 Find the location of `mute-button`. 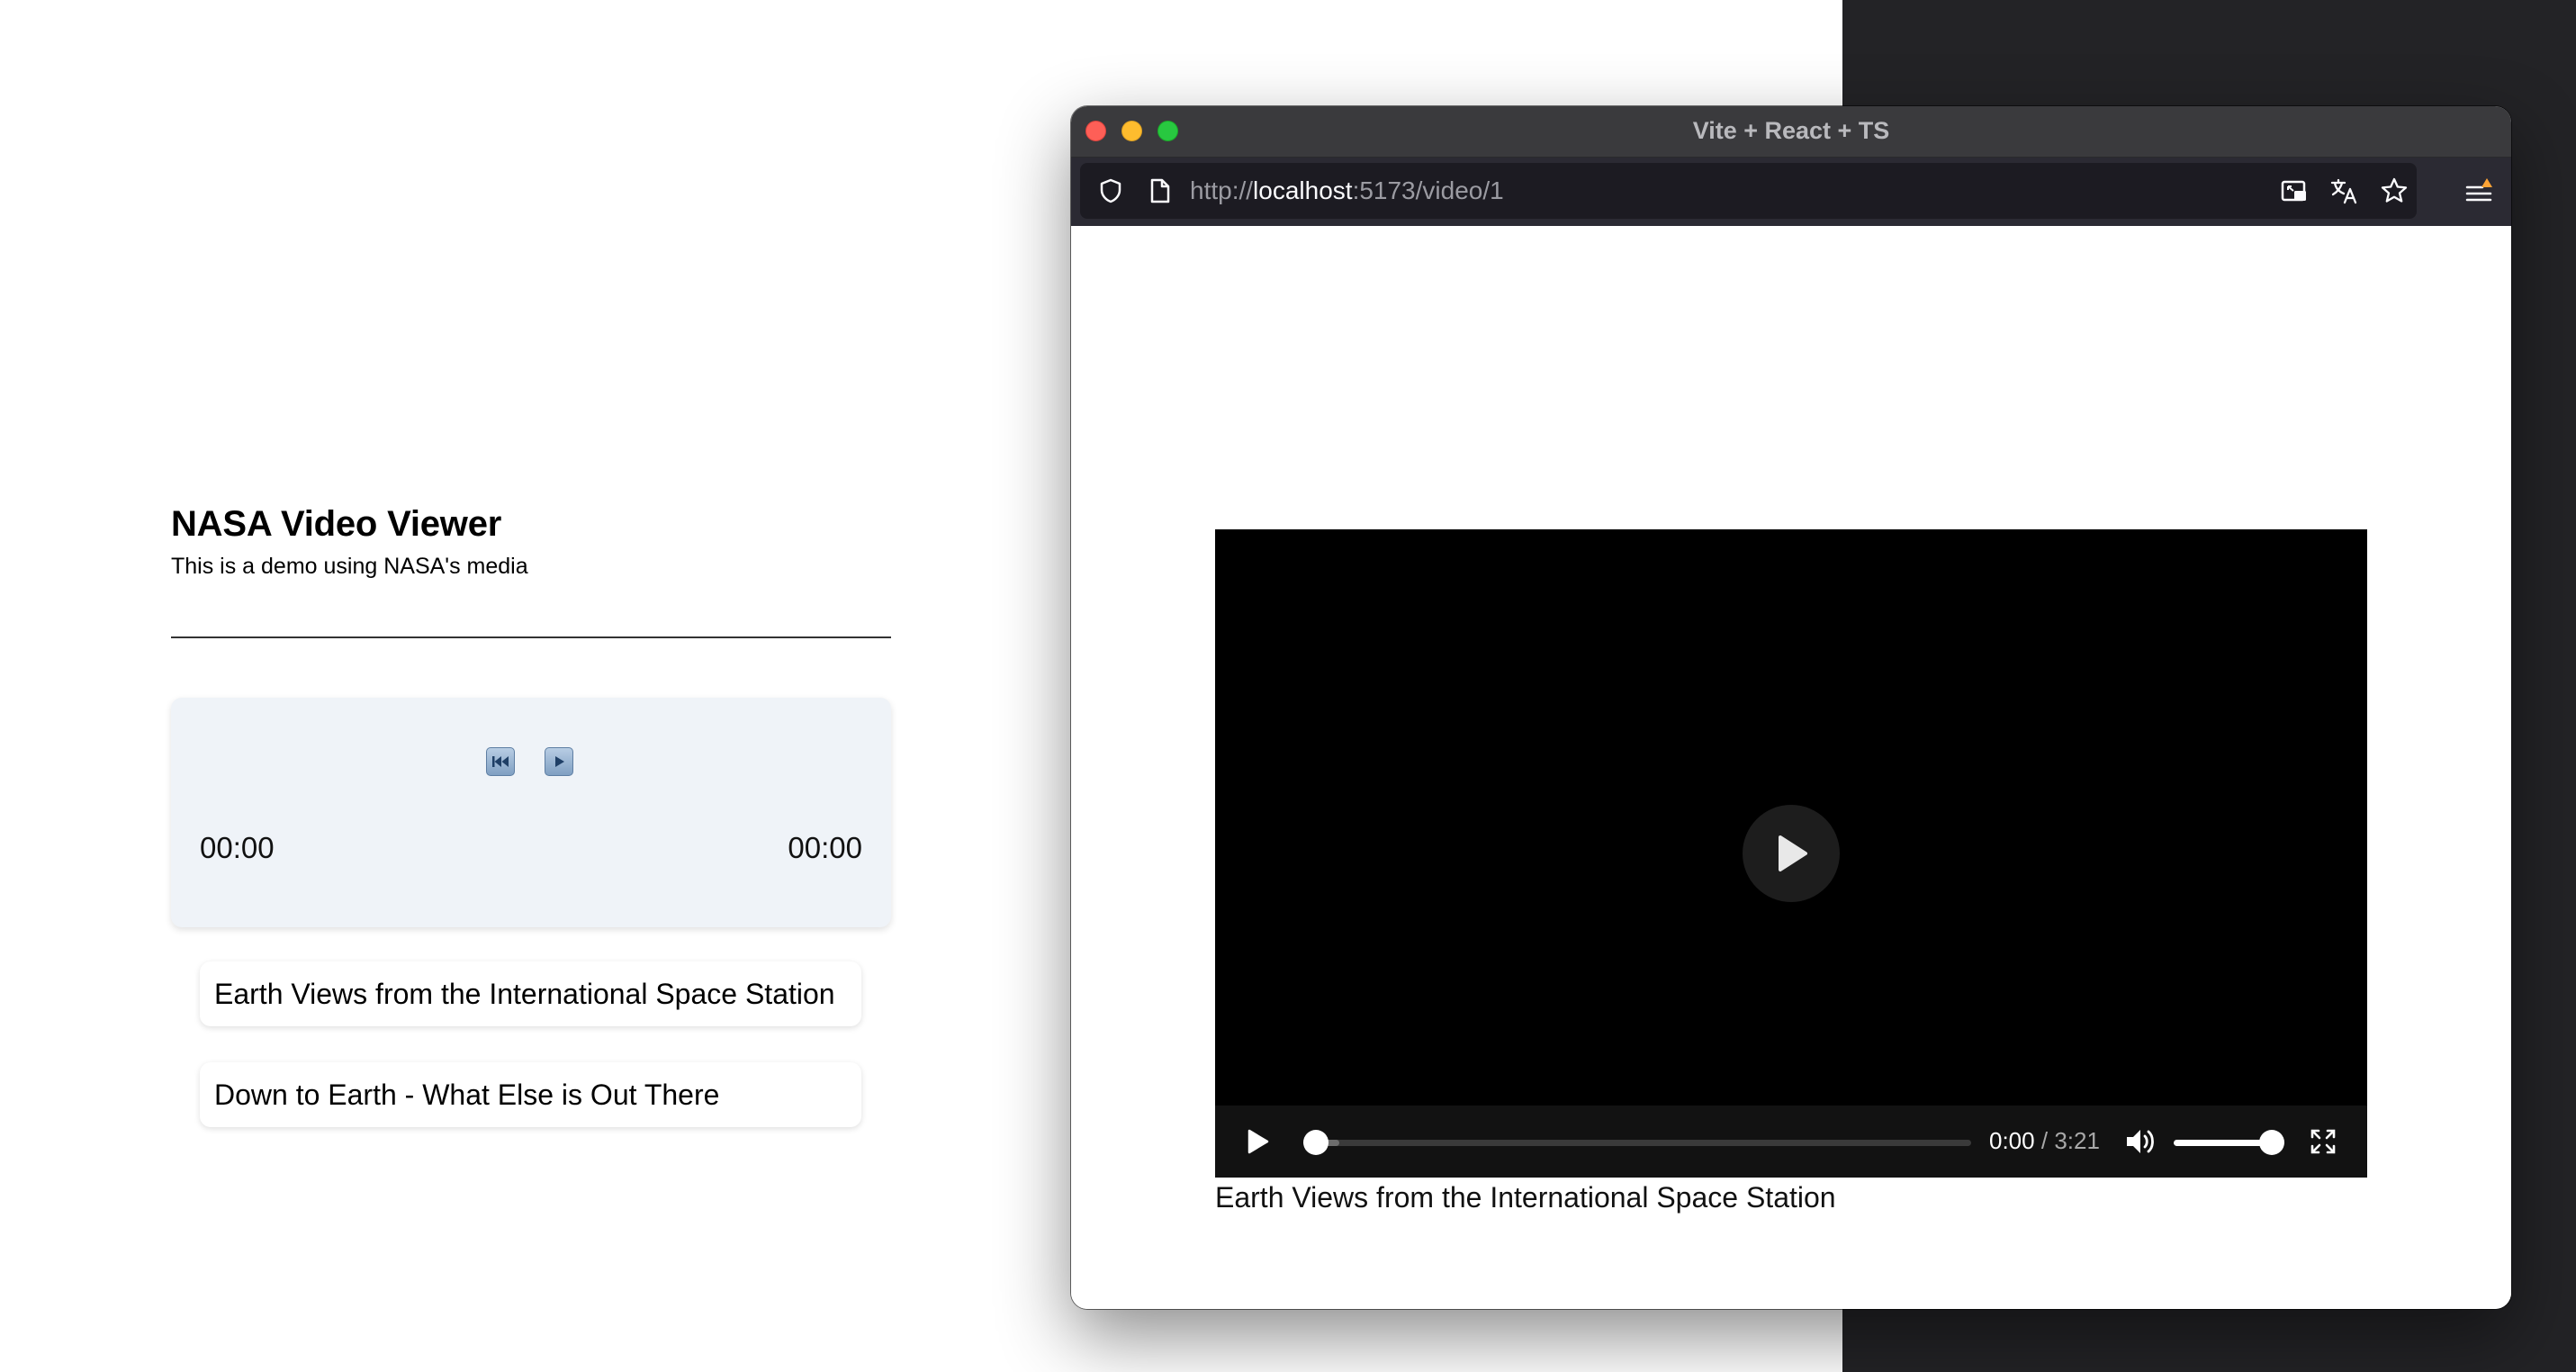

mute-button is located at coordinates (2141, 1143).